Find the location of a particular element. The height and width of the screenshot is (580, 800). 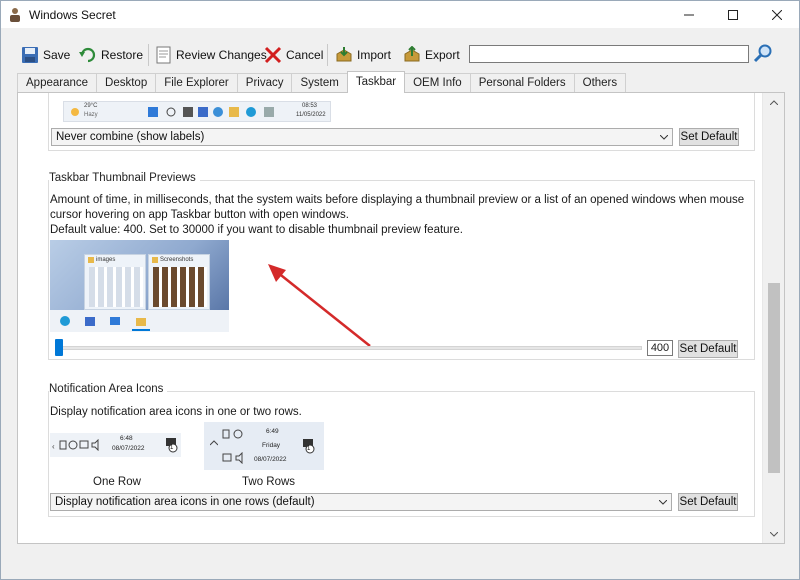

status-bar is located at coordinates (400, 562).